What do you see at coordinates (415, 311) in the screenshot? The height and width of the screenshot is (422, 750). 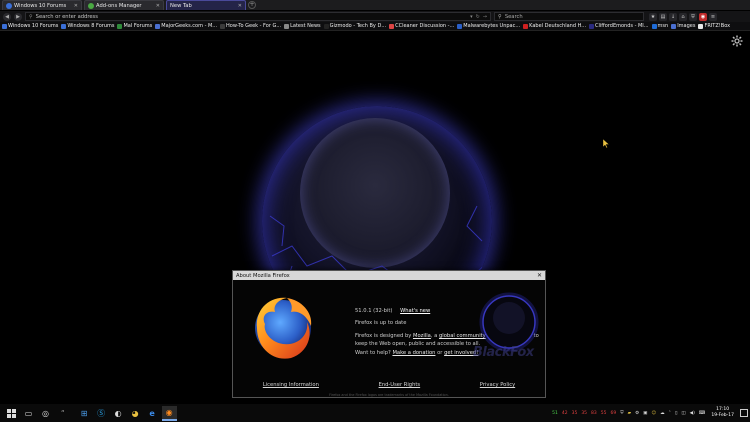 I see `whats-new-link: What's new` at bounding box center [415, 311].